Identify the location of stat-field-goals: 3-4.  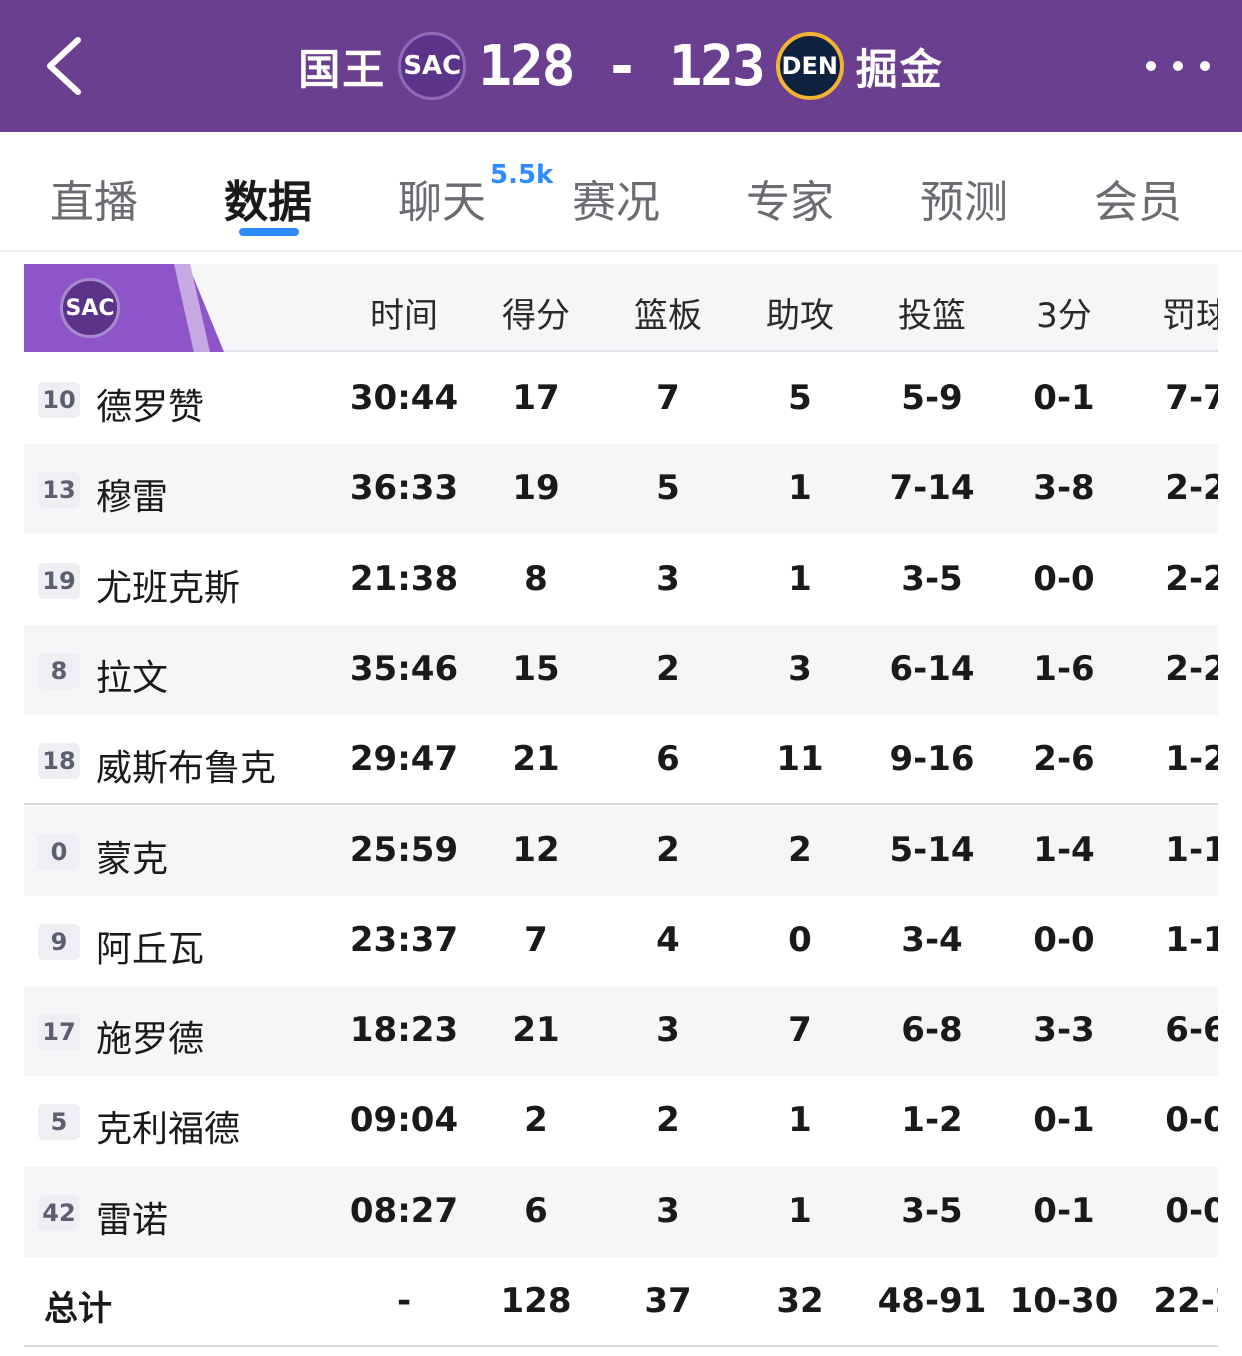
(932, 939).